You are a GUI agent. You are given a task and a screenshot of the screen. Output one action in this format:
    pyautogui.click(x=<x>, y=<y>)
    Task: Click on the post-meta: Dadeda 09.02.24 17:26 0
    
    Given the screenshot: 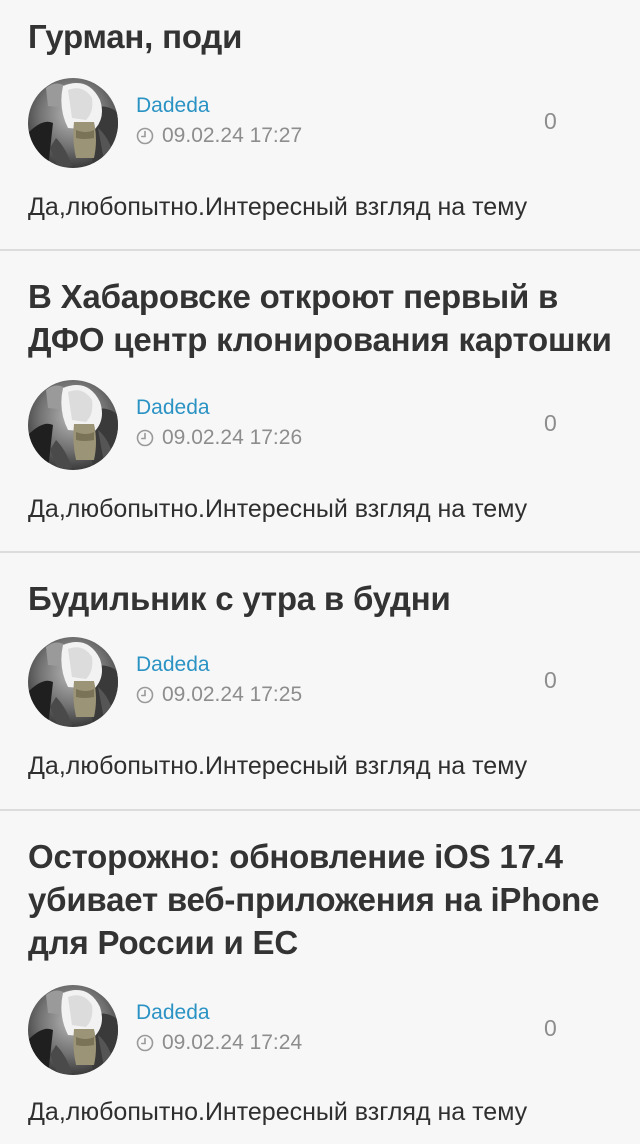 What is the action you would take?
    pyautogui.click(x=323, y=425)
    